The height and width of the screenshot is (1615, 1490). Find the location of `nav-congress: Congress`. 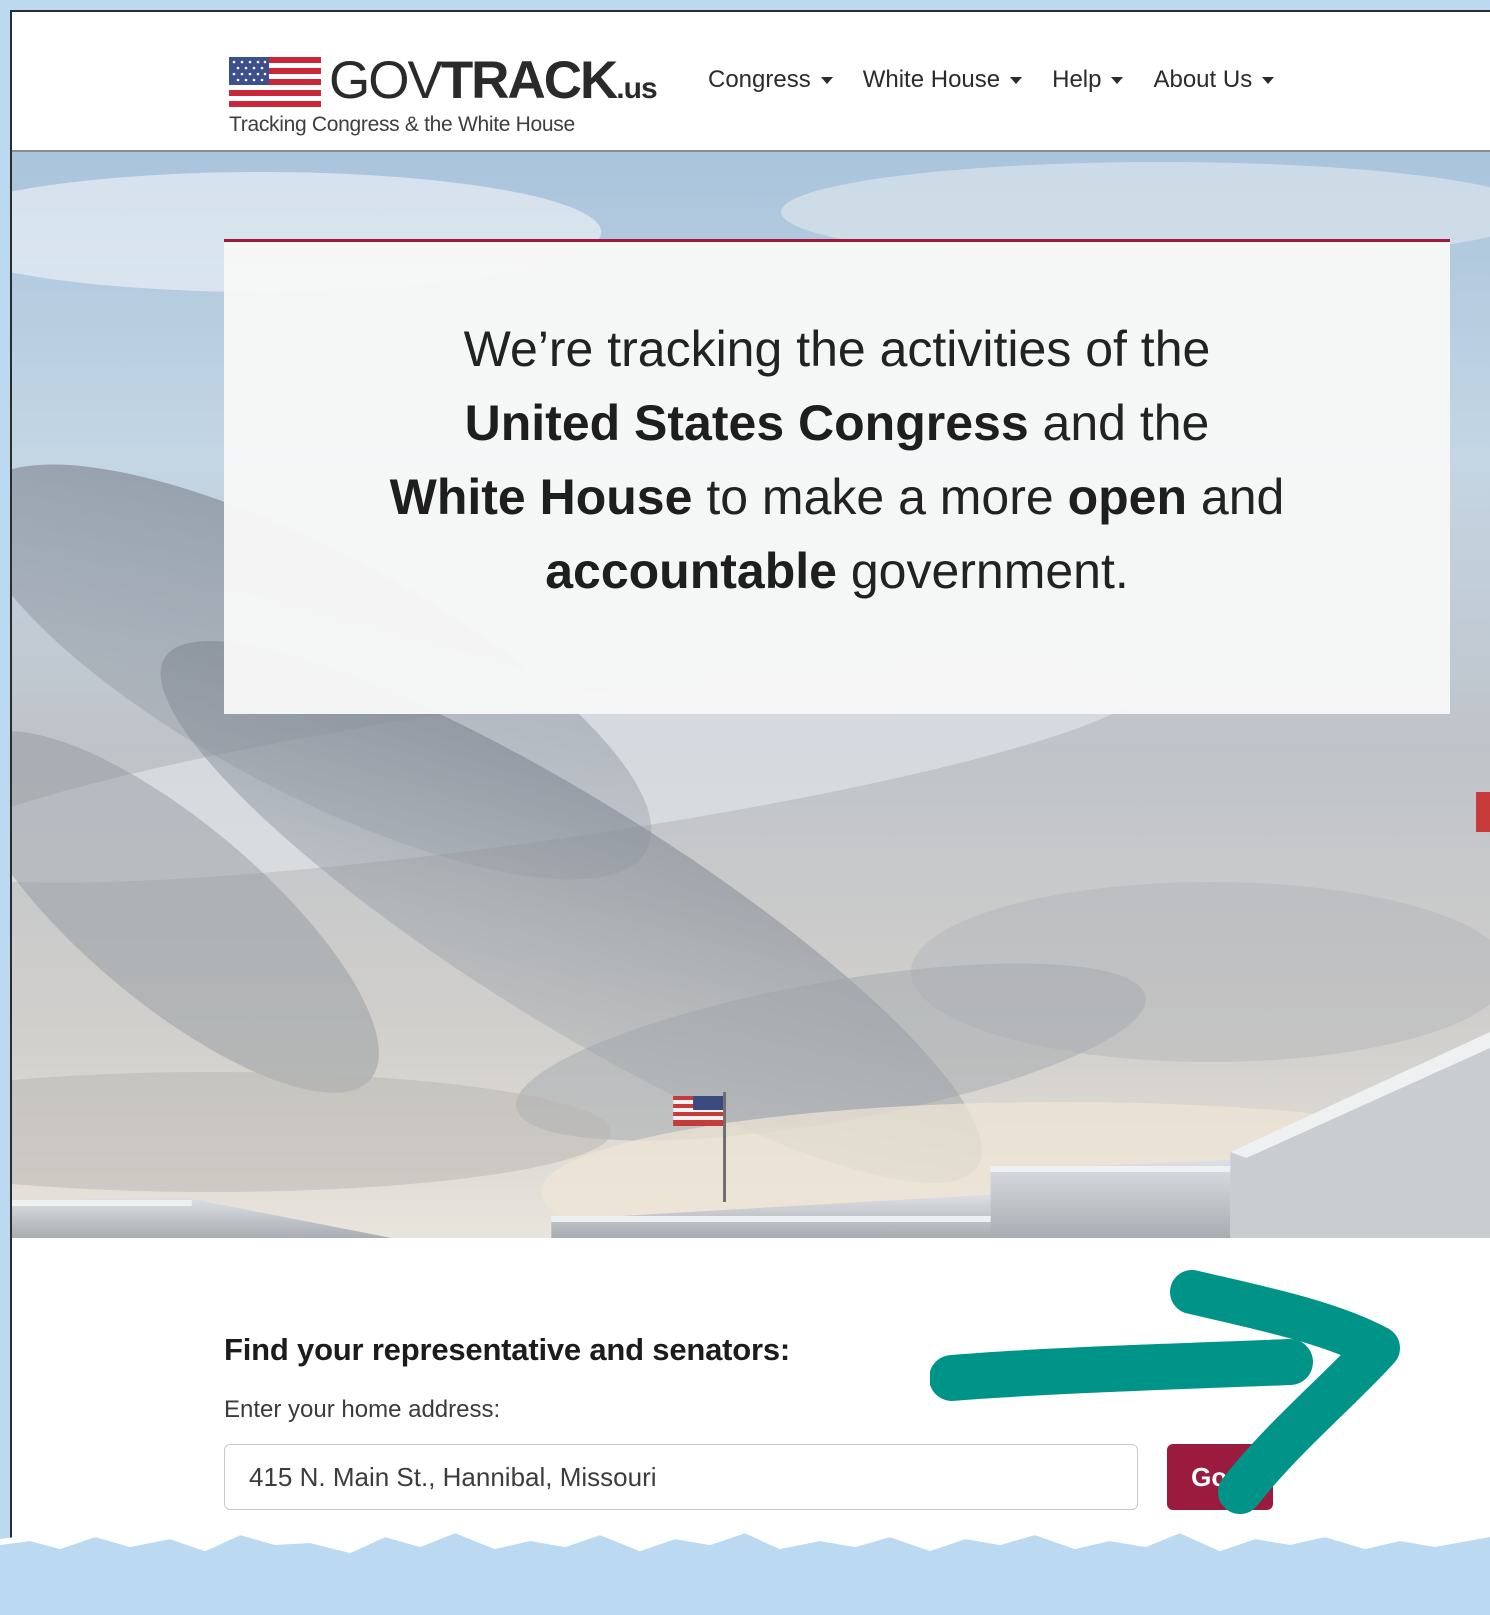

nav-congress: Congress is located at coordinates (770, 80).